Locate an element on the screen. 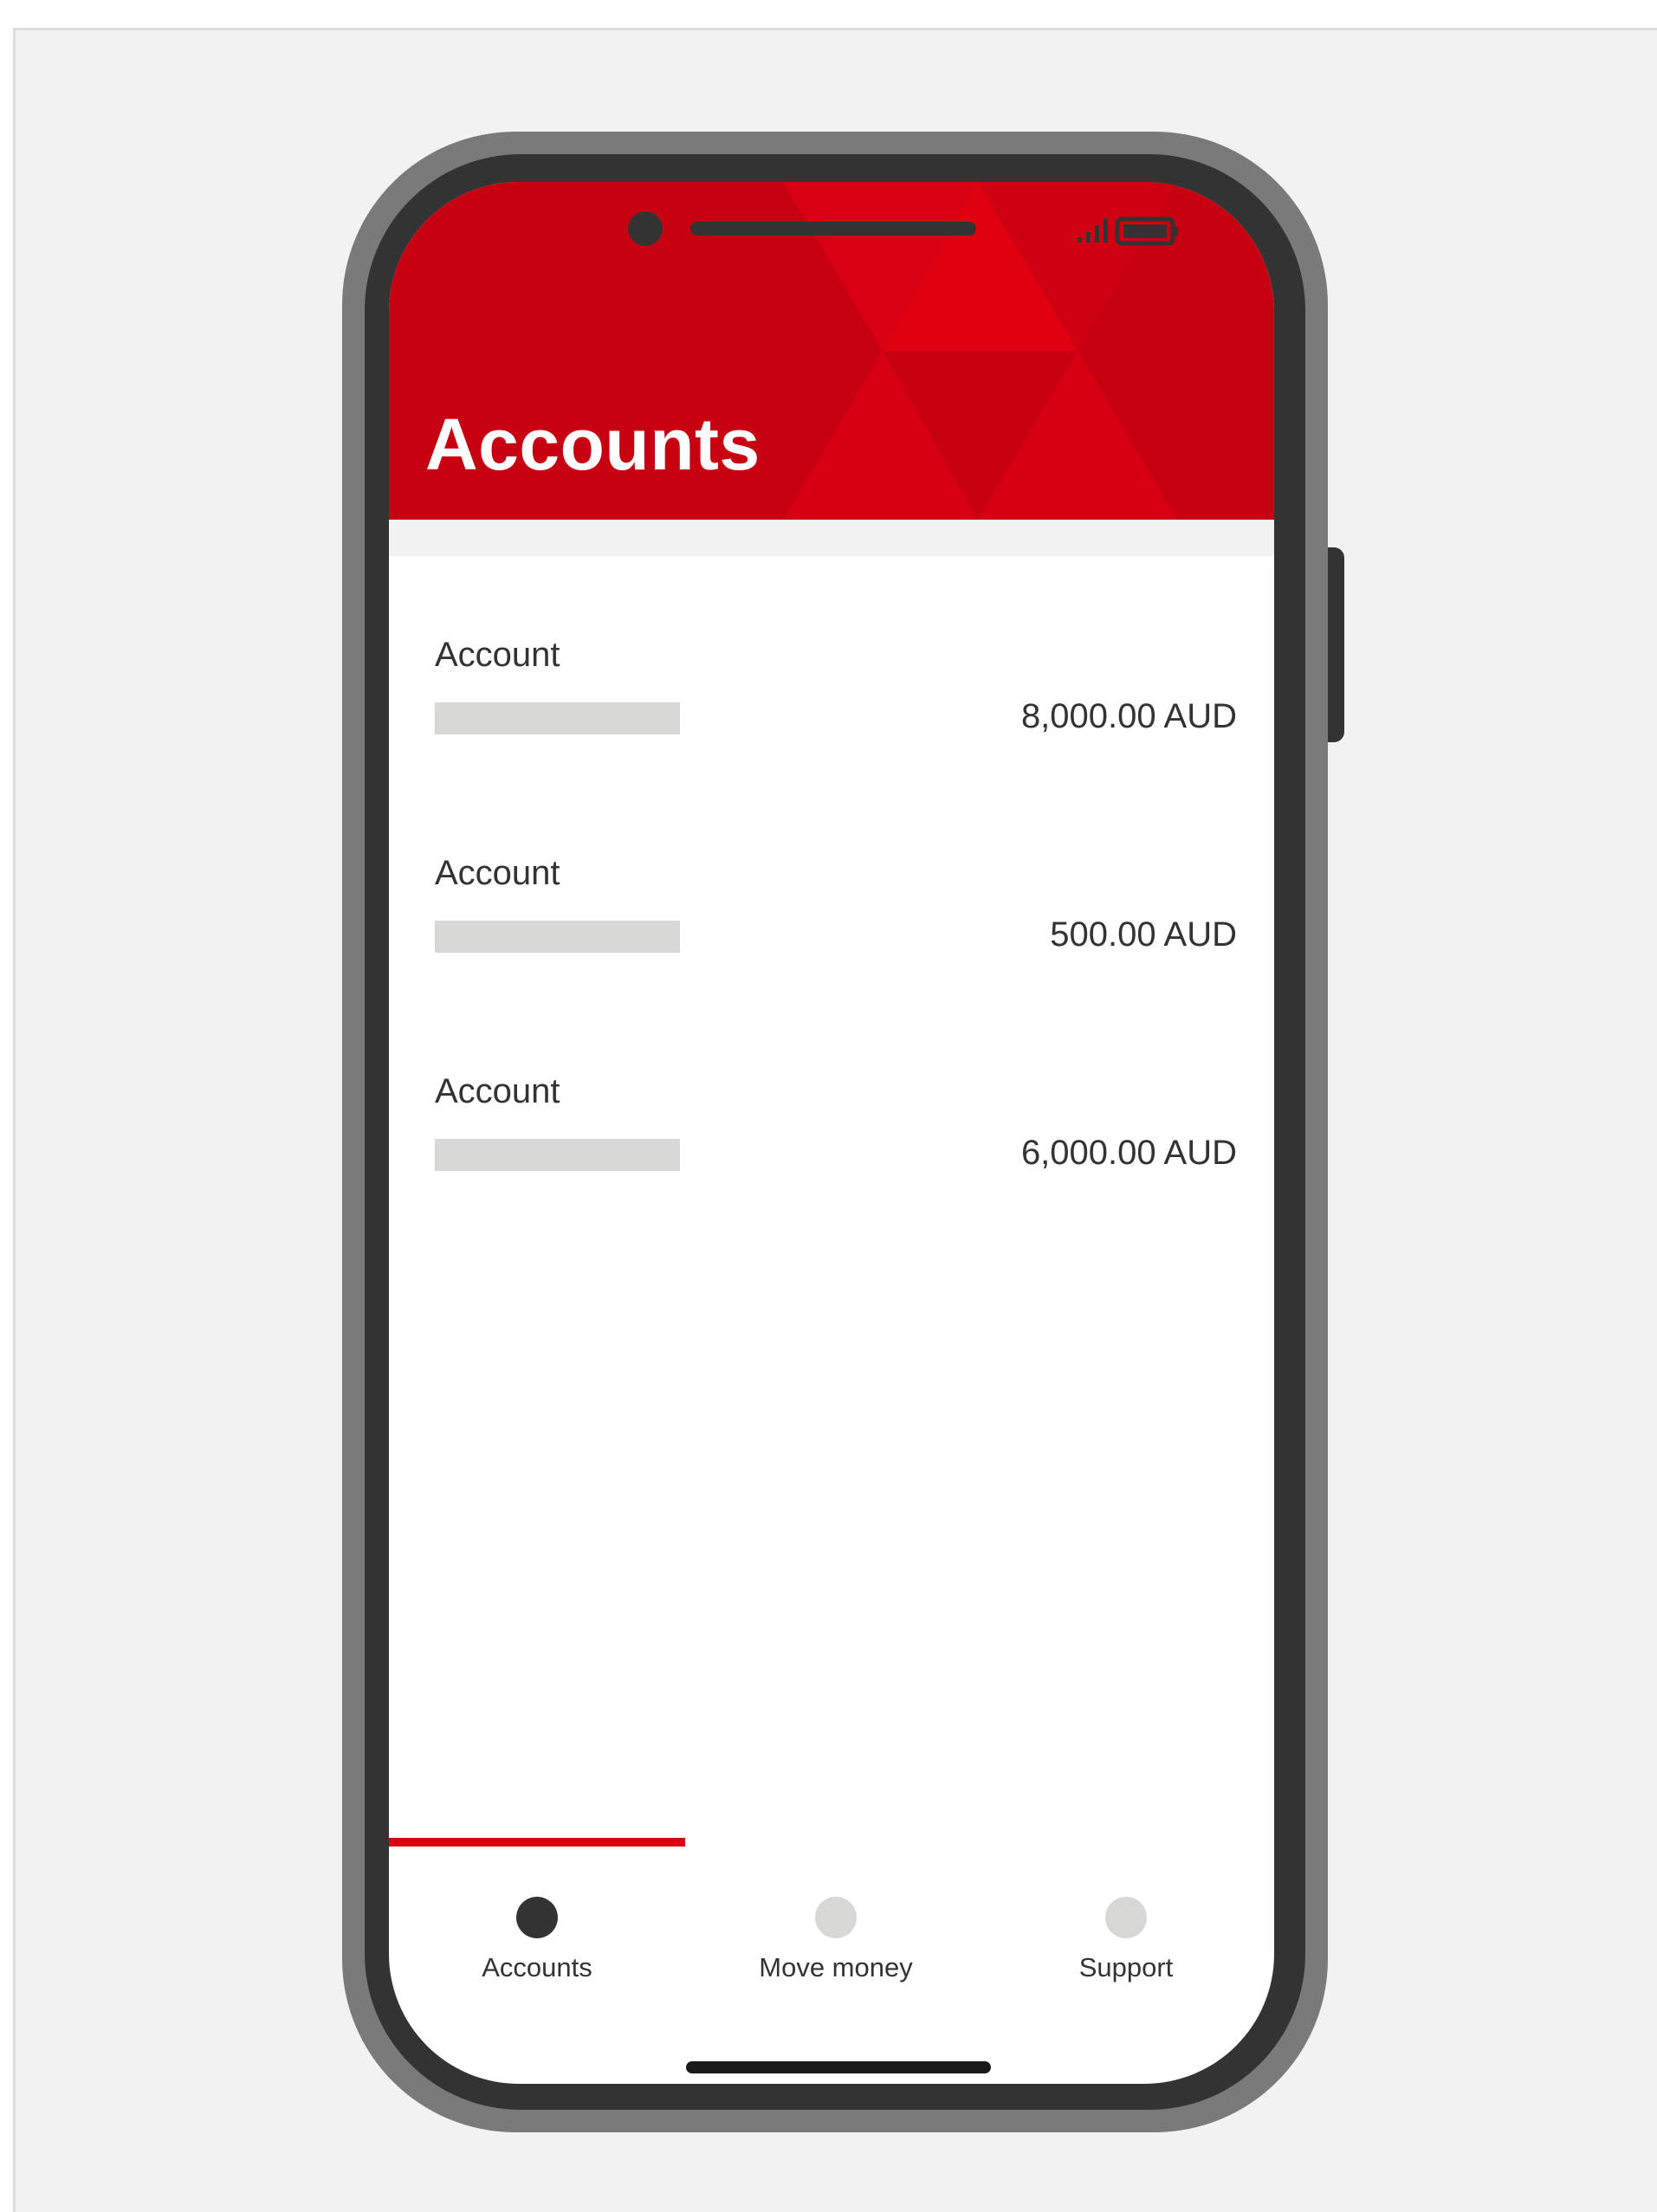  front-camera is located at coordinates (645, 228).